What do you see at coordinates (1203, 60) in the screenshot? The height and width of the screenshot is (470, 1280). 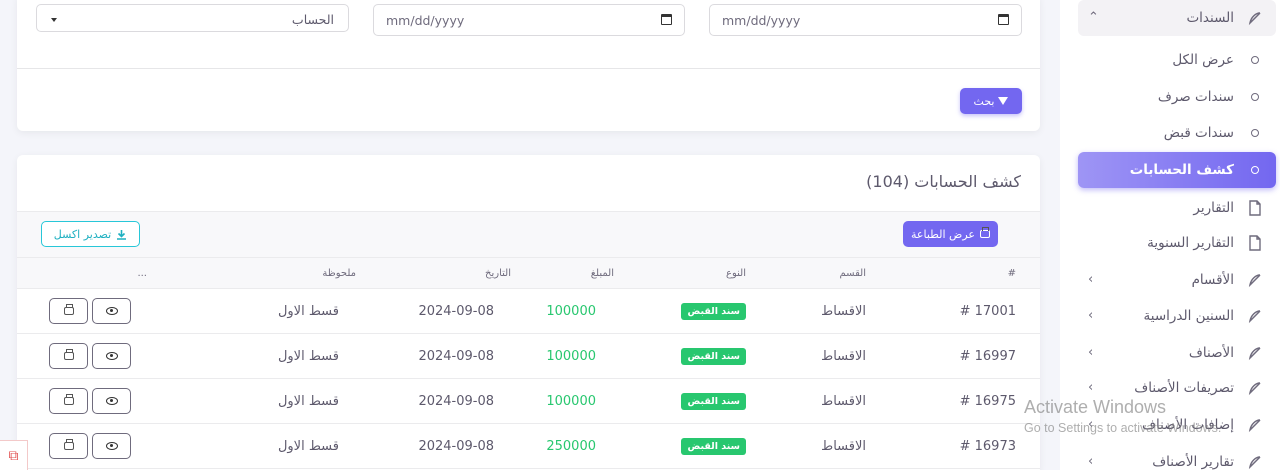 I see `sidebar-item-label: عرض الكل` at bounding box center [1203, 60].